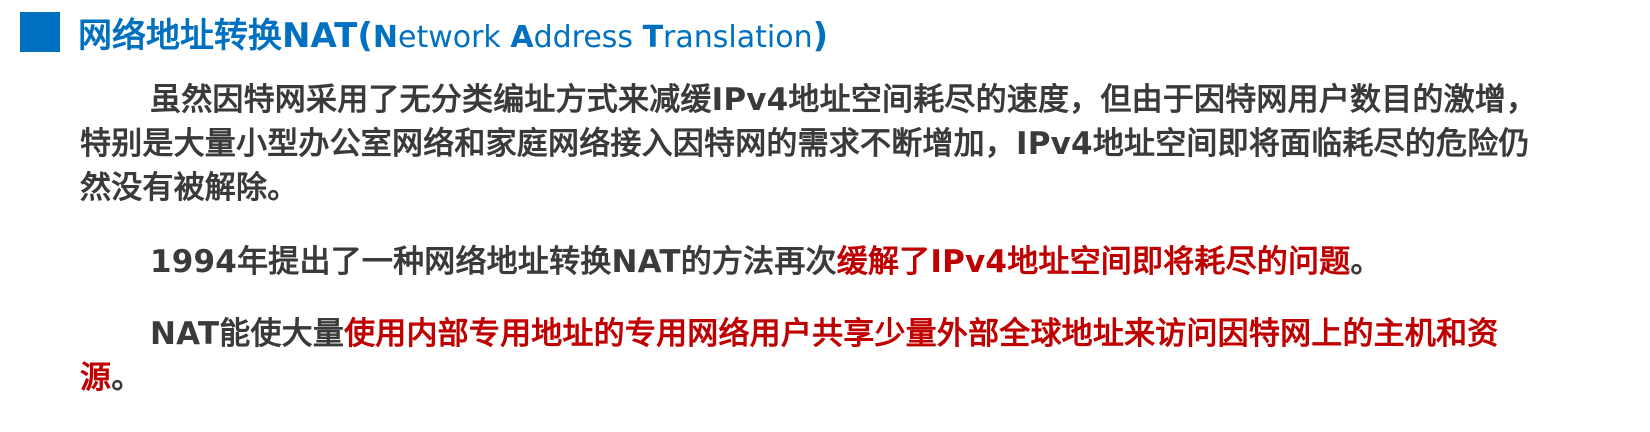  What do you see at coordinates (588, 37) in the screenshot?
I see `title-en-ddress: ddress` at bounding box center [588, 37].